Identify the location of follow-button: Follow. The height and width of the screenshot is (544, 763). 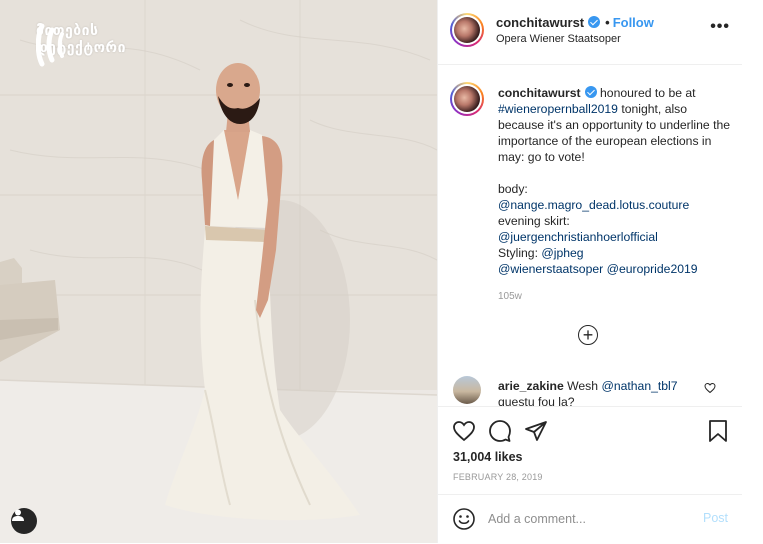
(633, 22).